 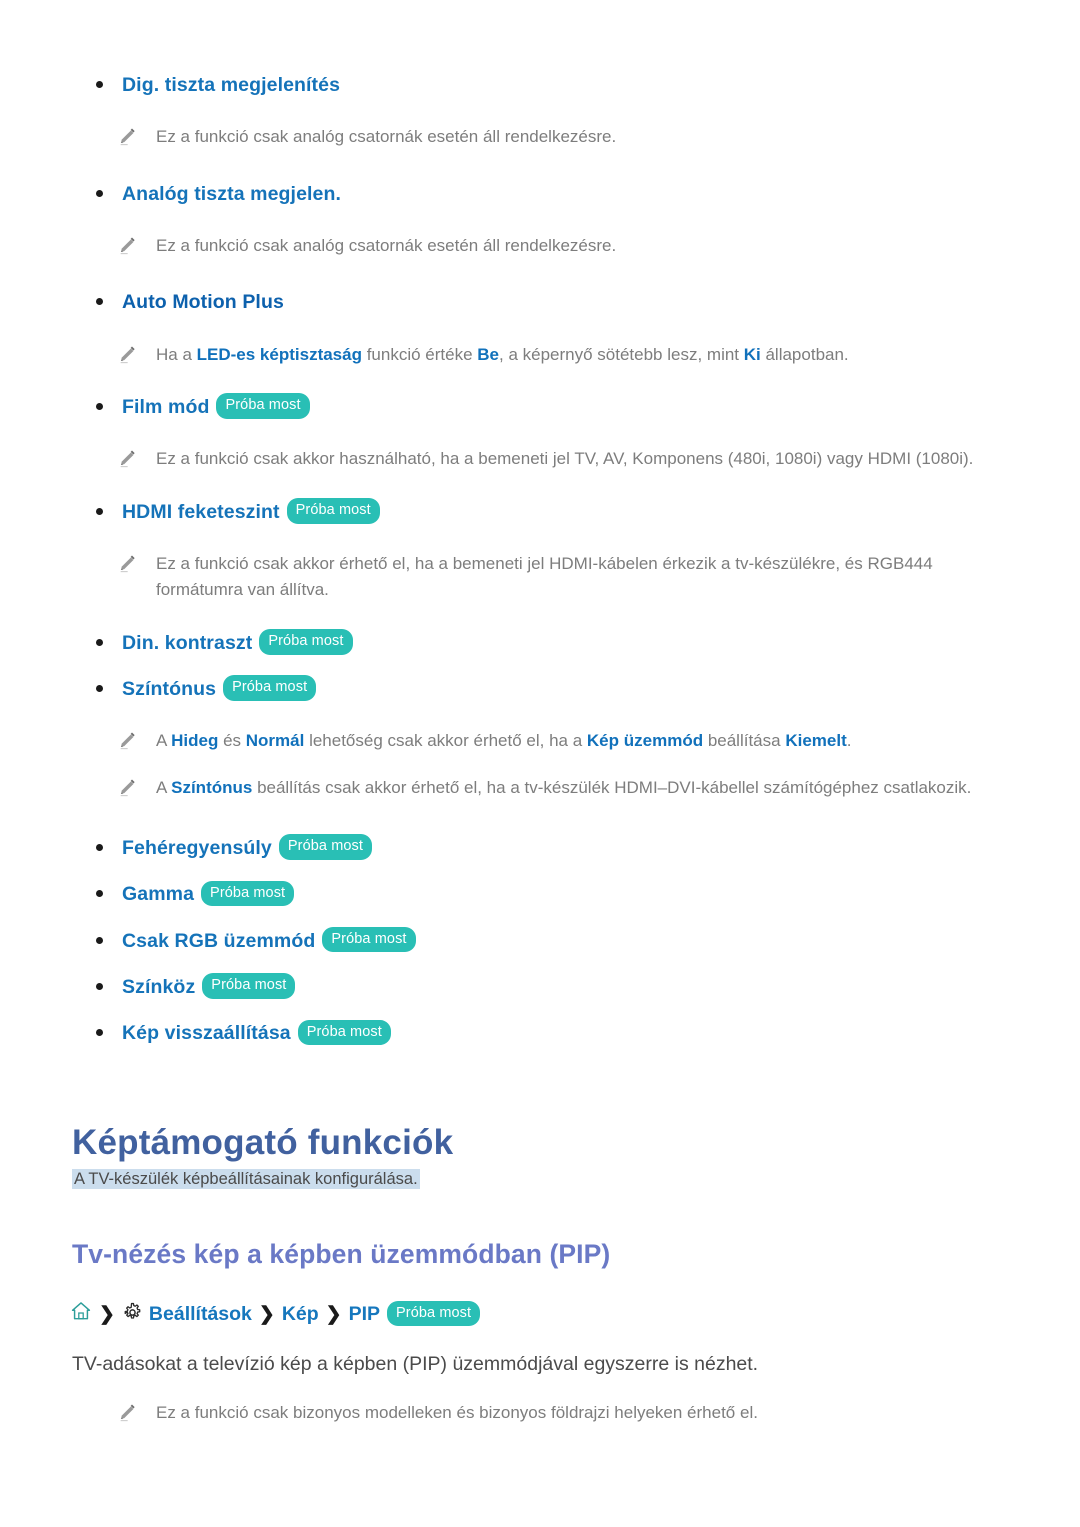 I want to click on list-item-kep-visszaallitasa: Kép visszaállítása Próba most, so click(x=540, y=1032).